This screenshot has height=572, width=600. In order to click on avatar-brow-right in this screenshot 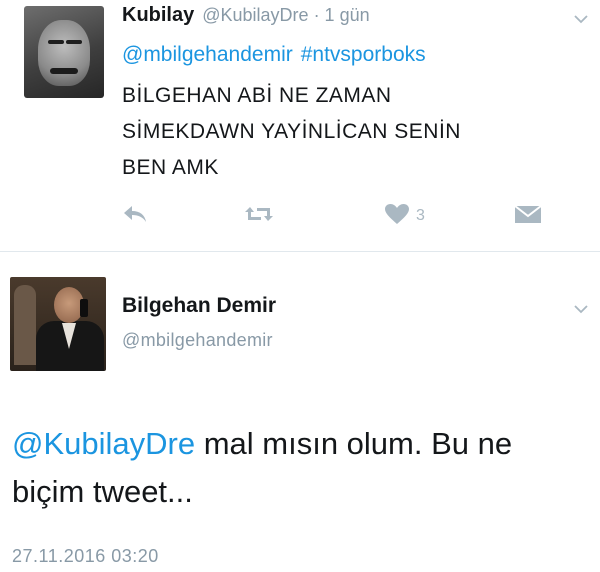, I will do `click(74, 42)`.